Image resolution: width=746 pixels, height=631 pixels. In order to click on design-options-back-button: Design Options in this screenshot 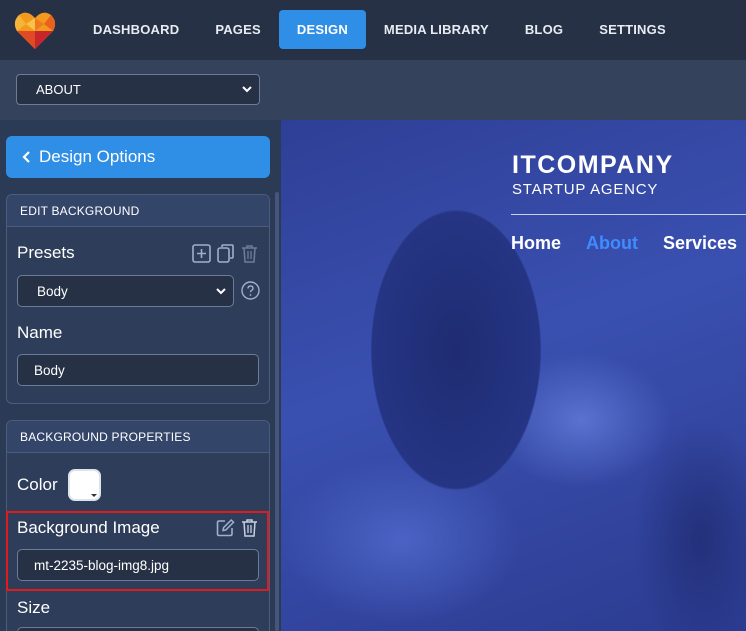, I will do `click(138, 157)`.